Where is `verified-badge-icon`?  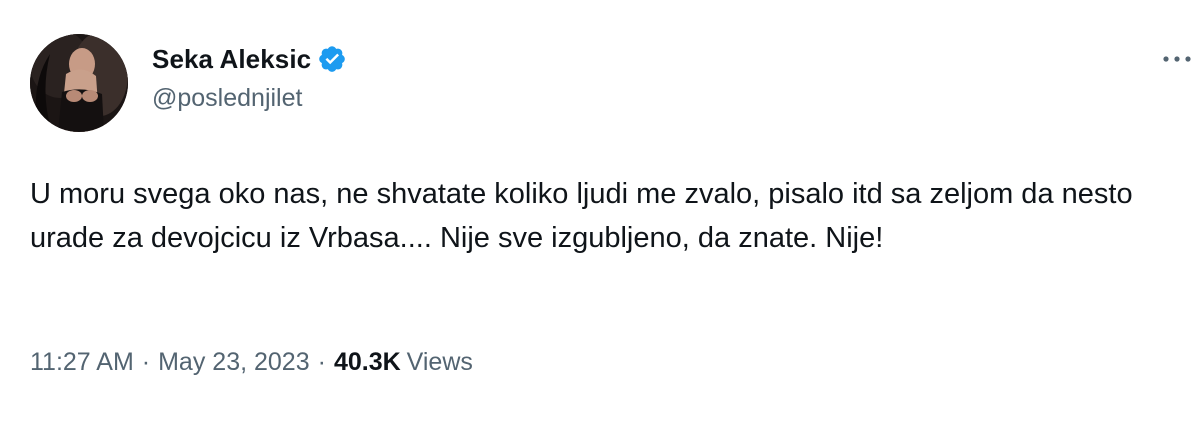
verified-badge-icon is located at coordinates (332, 59).